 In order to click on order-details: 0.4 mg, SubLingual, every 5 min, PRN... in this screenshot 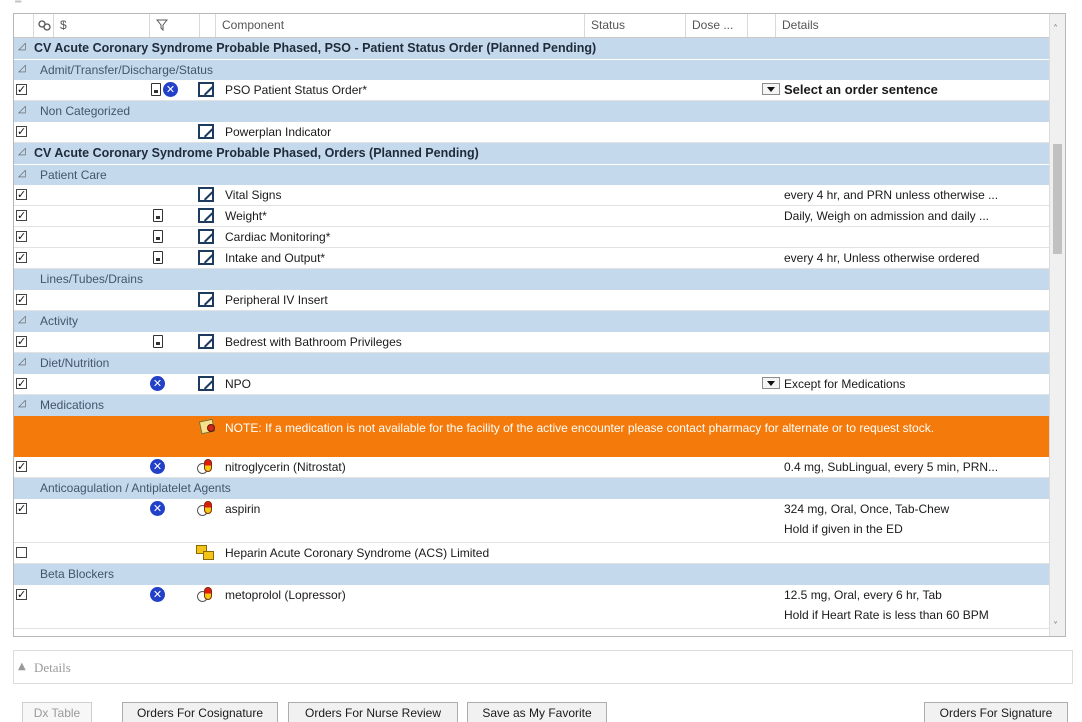, I will do `click(891, 467)`.